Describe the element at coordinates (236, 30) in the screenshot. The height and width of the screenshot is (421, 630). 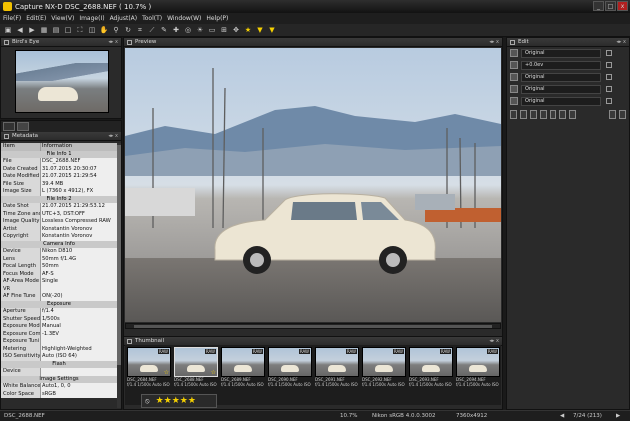
I see `color-picker-icon: ✥` at that location.